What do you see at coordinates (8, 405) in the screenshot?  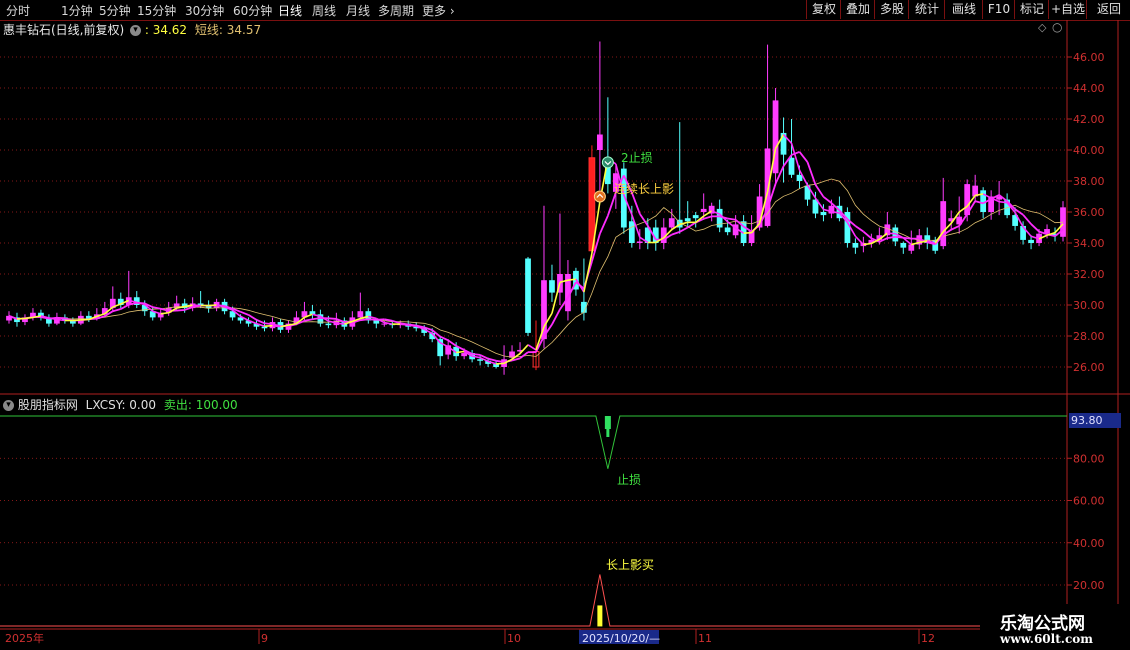 I see `collapse-icon: ▾` at bounding box center [8, 405].